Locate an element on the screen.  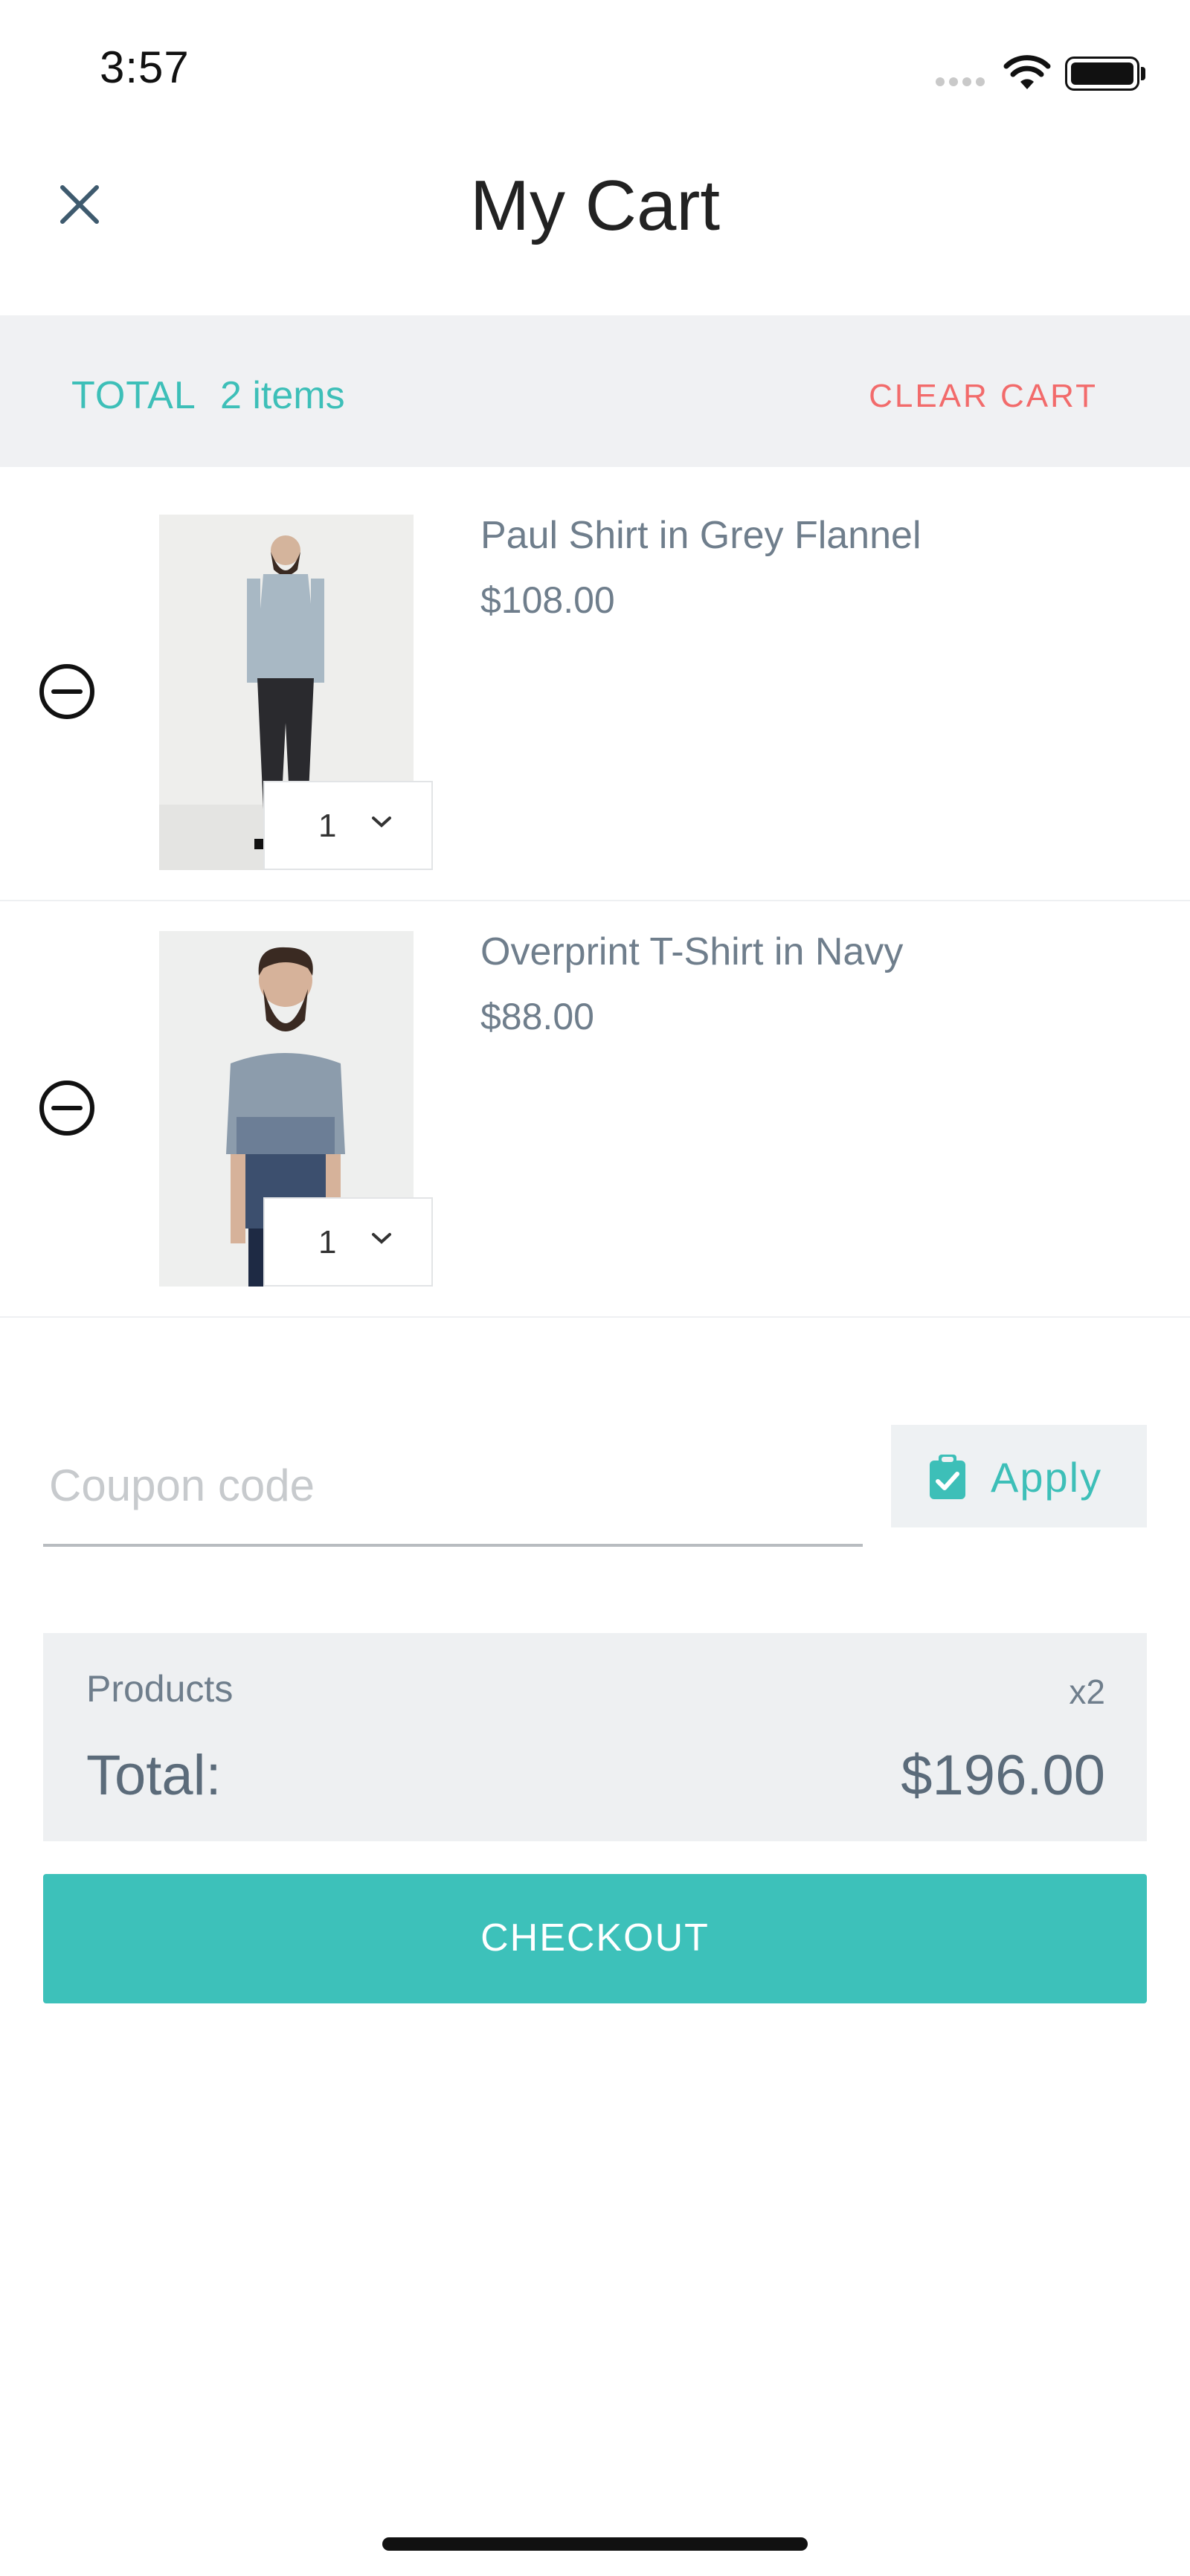
product-price: $88.00 is located at coordinates (537, 1016).